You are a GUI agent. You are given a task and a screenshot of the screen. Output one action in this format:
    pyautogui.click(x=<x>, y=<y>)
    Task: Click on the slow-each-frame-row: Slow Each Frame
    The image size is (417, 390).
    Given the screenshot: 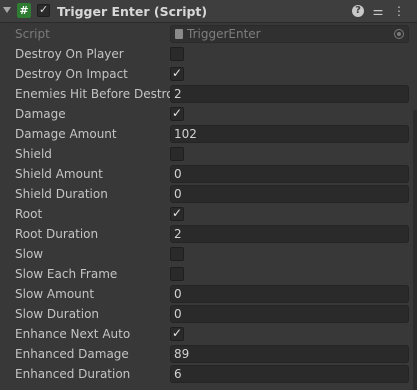 What is the action you would take?
    pyautogui.click(x=208, y=274)
    